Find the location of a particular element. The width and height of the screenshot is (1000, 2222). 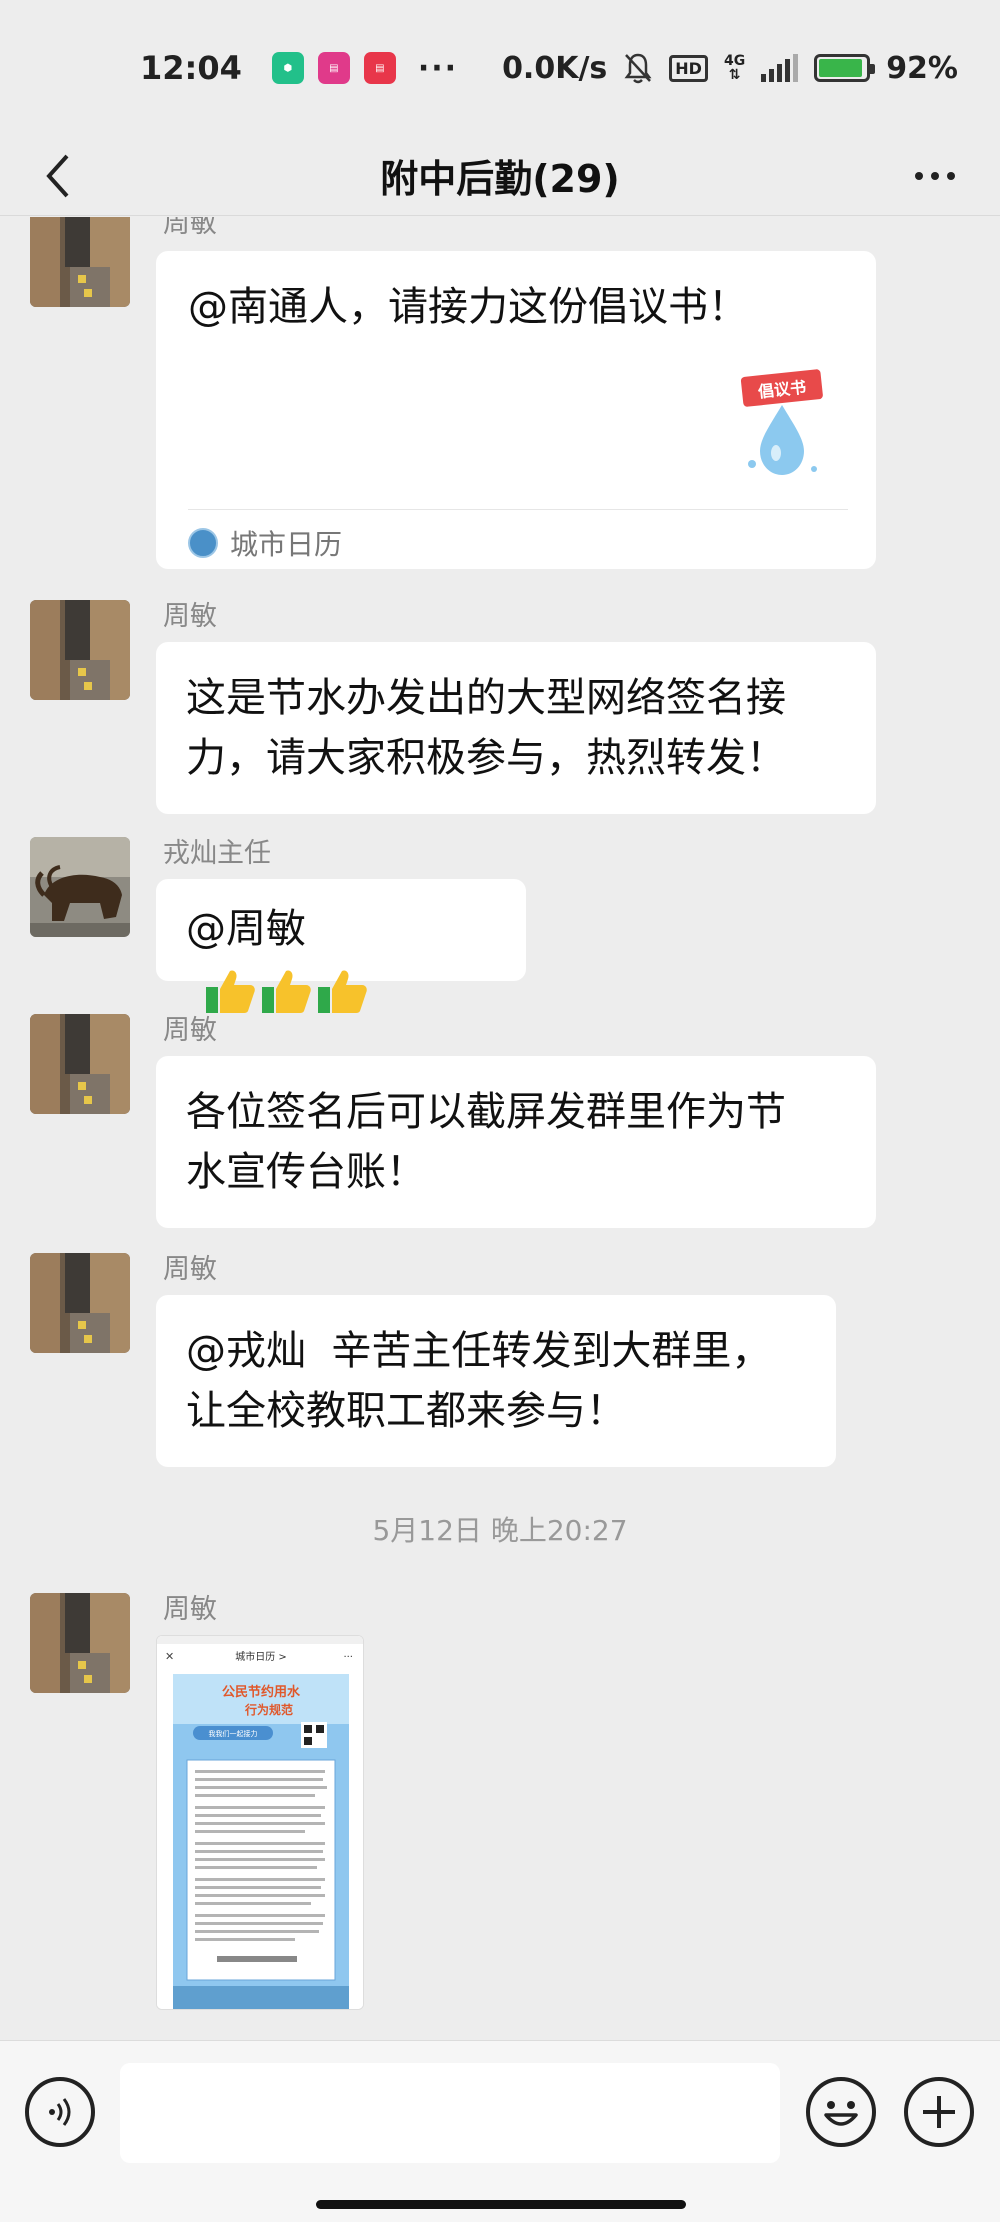

bell-off-icon is located at coordinates (638, 68).